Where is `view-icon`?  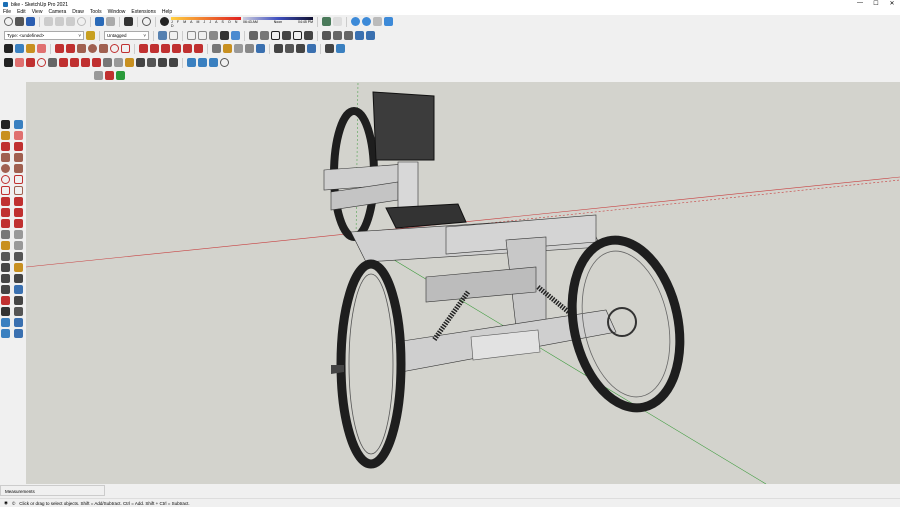 view-icon is located at coordinates (355, 21).